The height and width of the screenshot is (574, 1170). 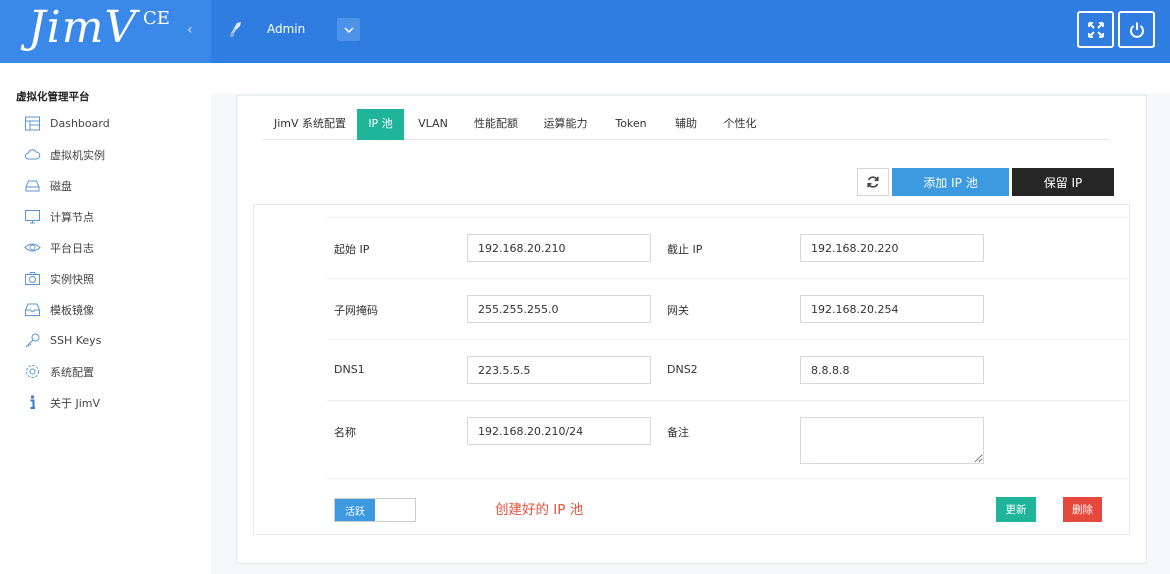 I want to click on camera-icon, so click(x=32, y=278).